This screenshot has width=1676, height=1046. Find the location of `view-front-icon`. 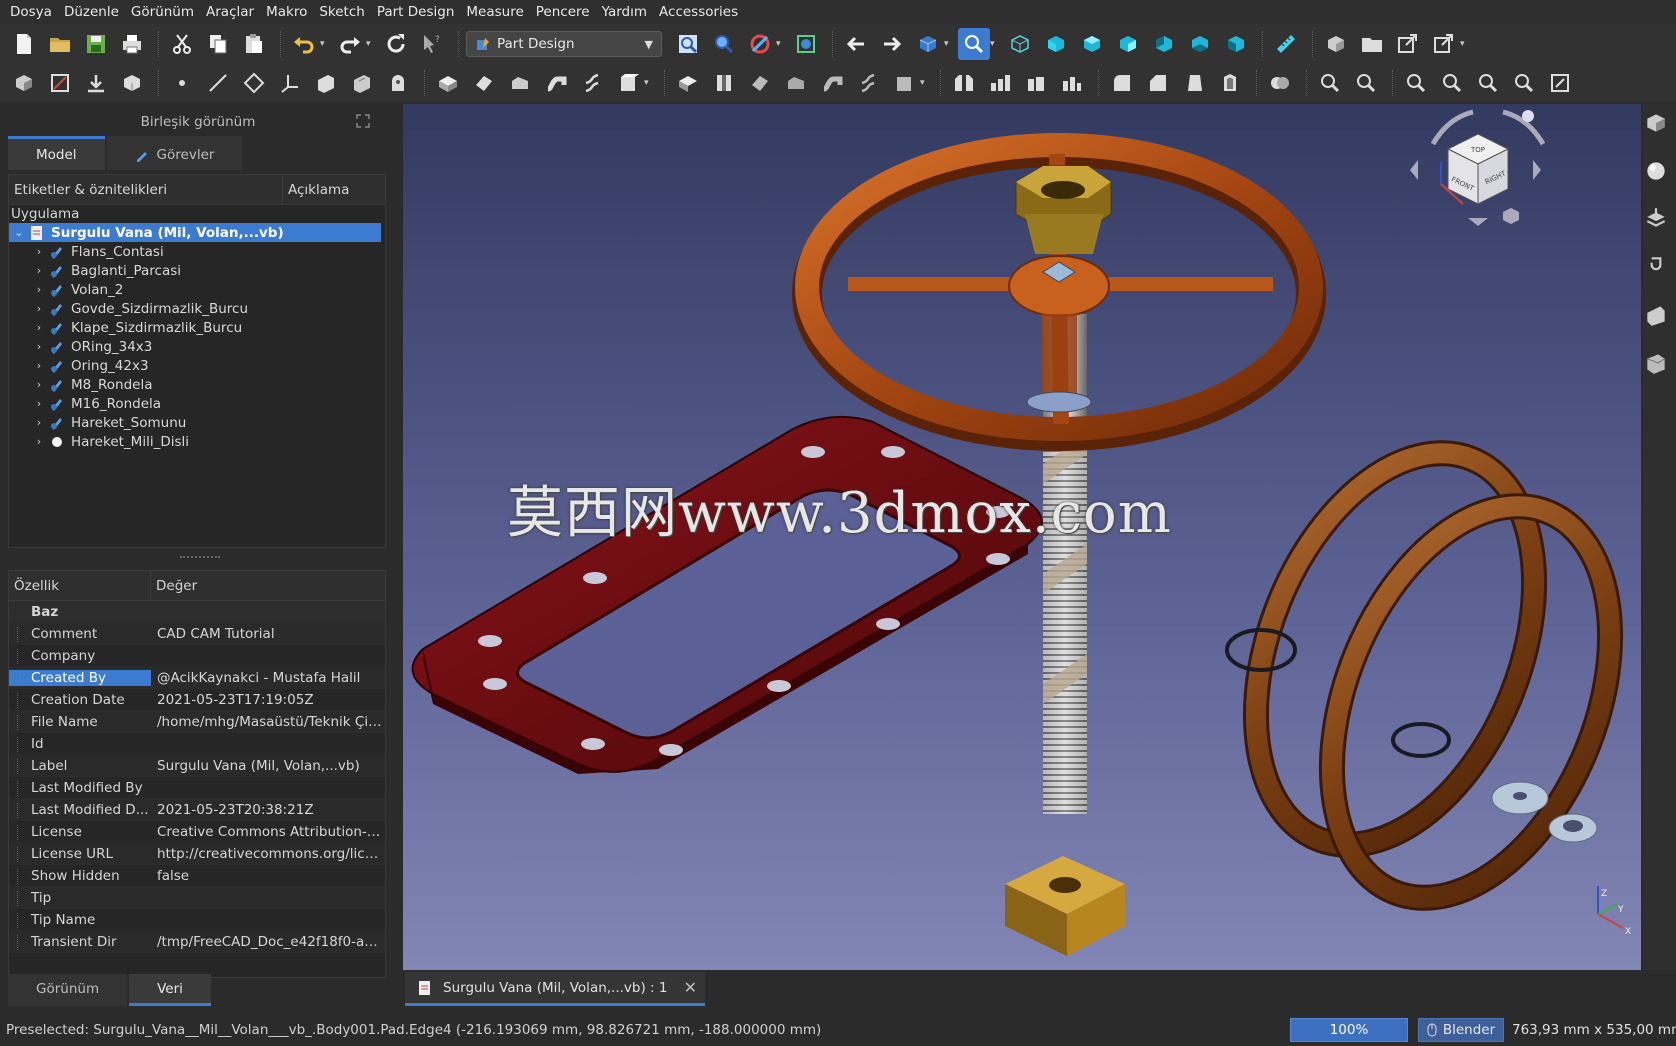

view-front-icon is located at coordinates (1056, 44).